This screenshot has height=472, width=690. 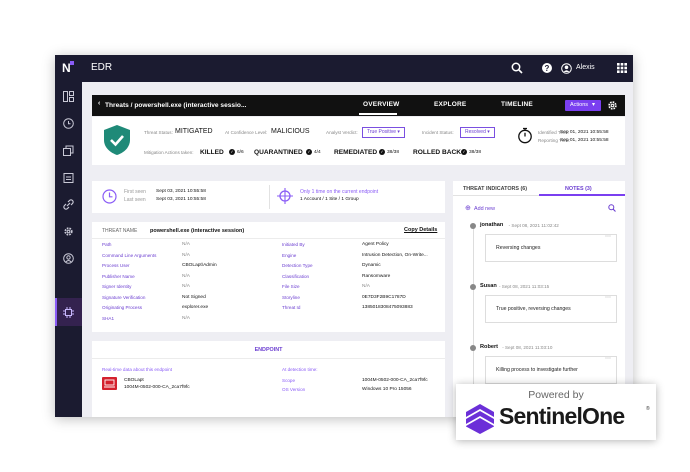 I want to click on tab-explore: EXPLORE, so click(x=450, y=104).